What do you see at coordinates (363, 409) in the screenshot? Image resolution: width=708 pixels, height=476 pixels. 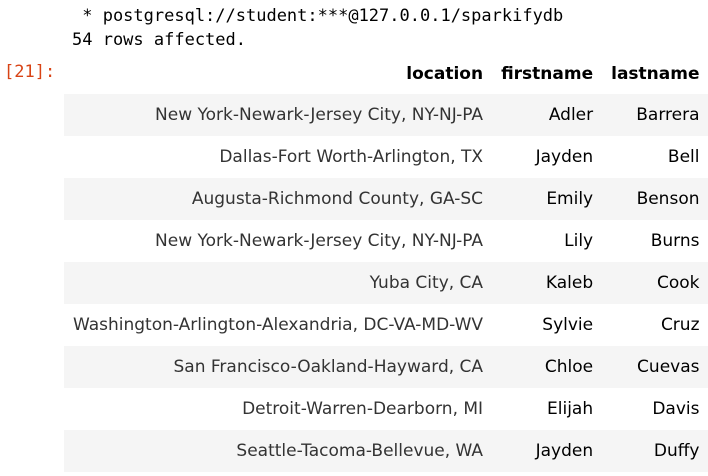 I see `location-cell: Detroit-Warren-Dearborn, MI` at bounding box center [363, 409].